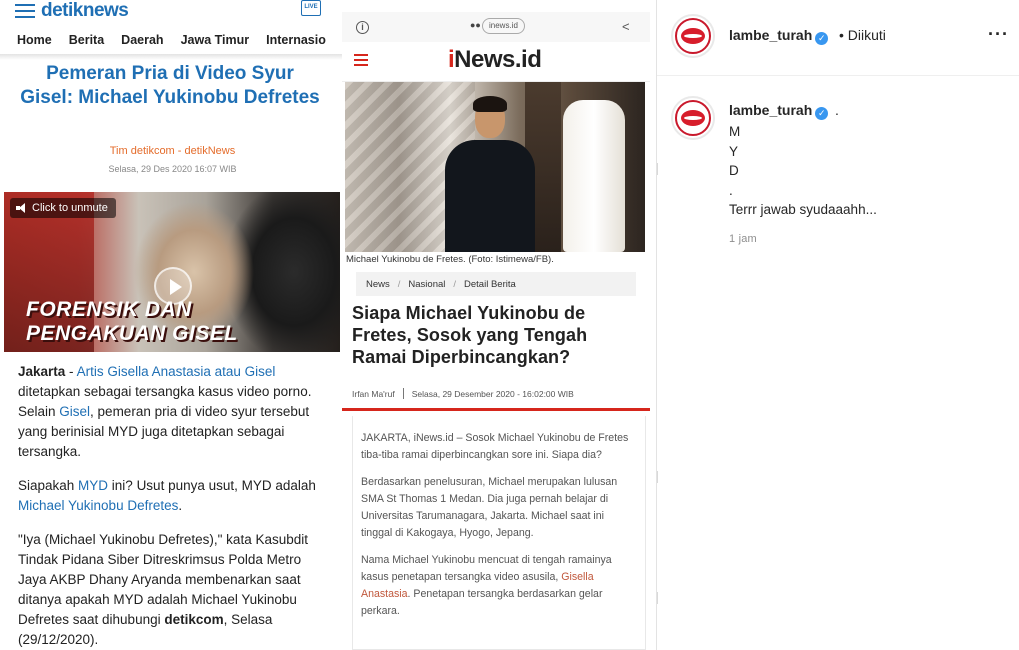 The width and height of the screenshot is (1019, 650). Describe the element at coordinates (172, 57) in the screenshot. I see `nav-divider` at that location.